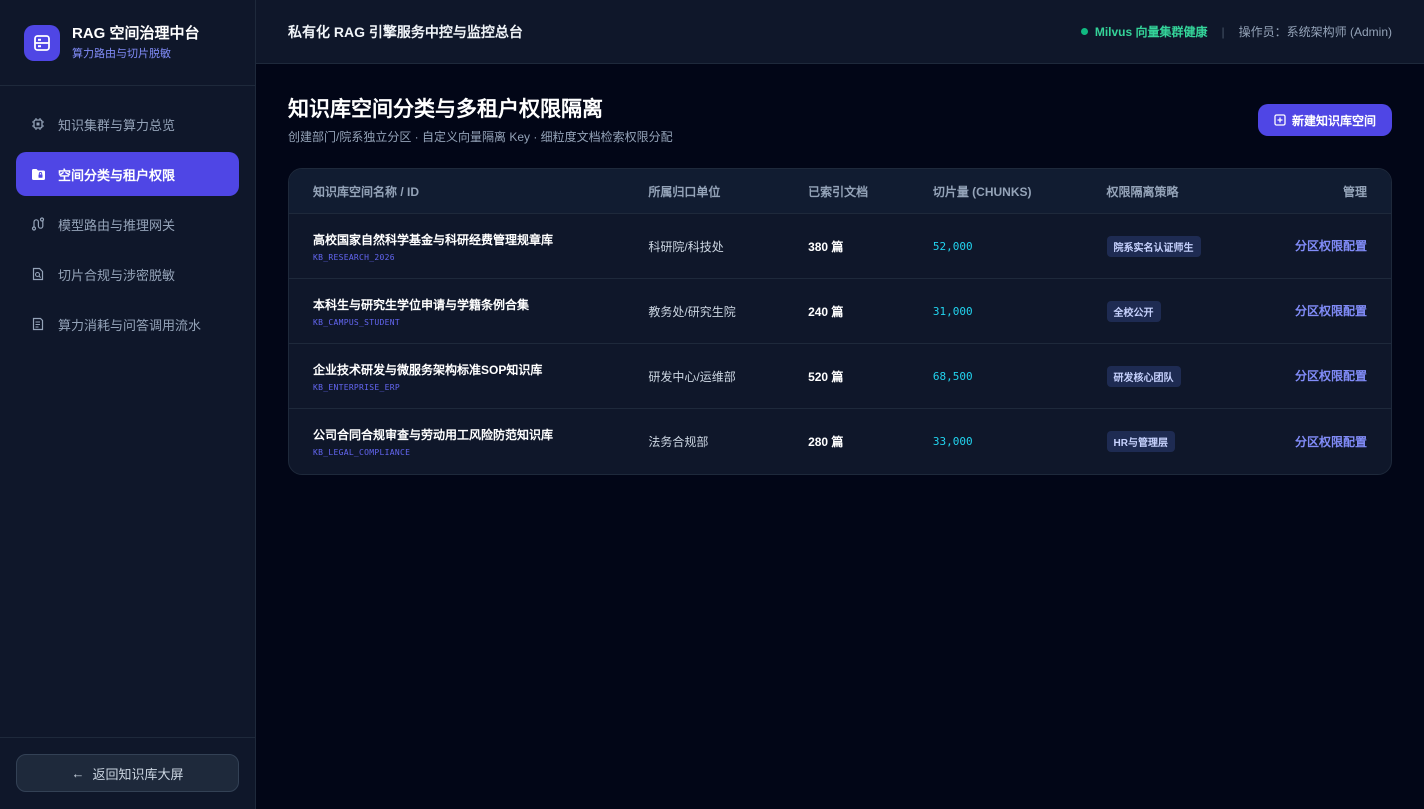  Describe the element at coordinates (480, 137) in the screenshot. I see `page-subtitle: 创建部门/院系独立分区 · 自定义向量隔离 Key · 细粒度文档检索权限分配` at that location.